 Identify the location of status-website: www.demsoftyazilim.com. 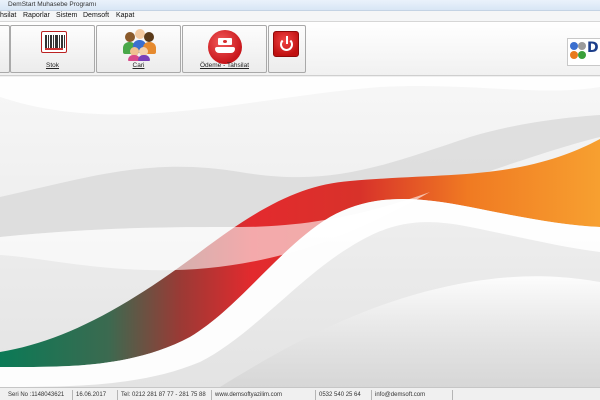
(264, 395).